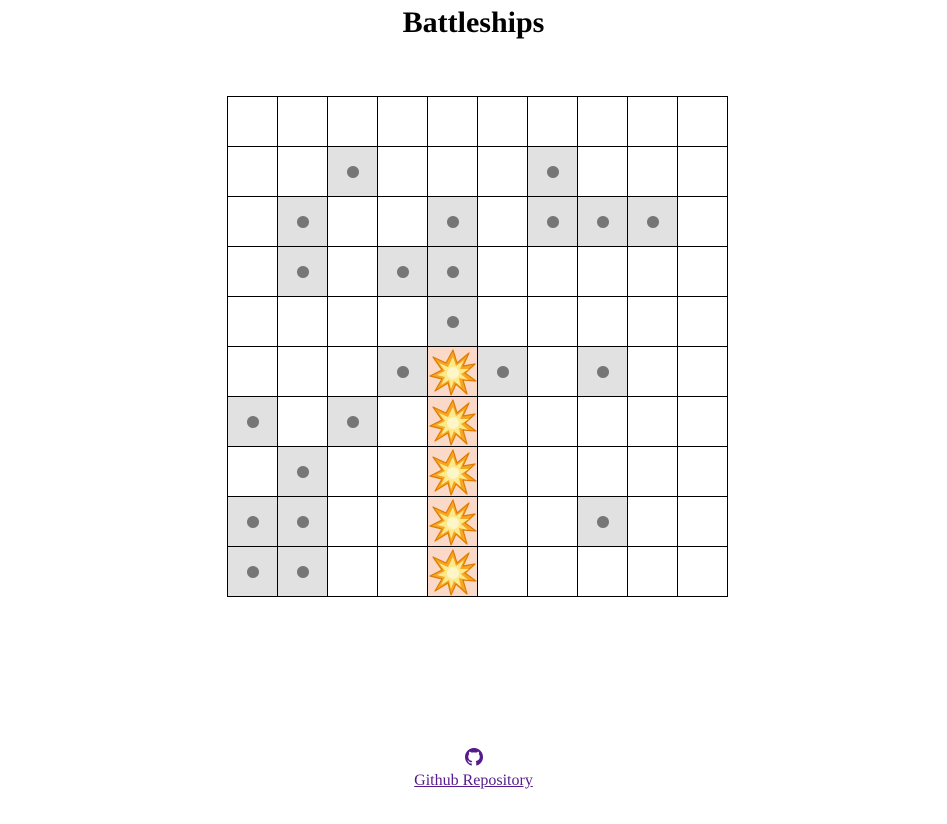 This screenshot has width=947, height=824. Describe the element at coordinates (473, 757) in the screenshot. I see `github-icon` at that location.